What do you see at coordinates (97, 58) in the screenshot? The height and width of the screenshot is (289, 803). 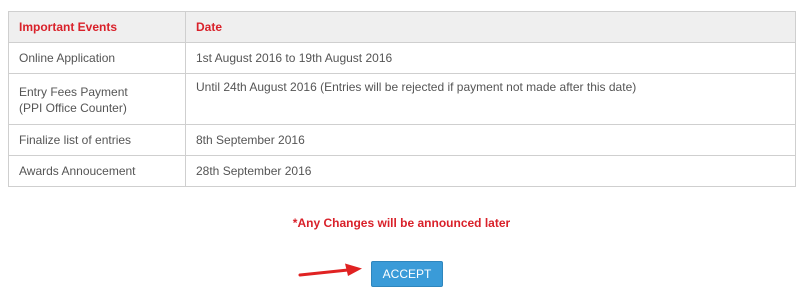 I see `event-name: Online Application` at bounding box center [97, 58].